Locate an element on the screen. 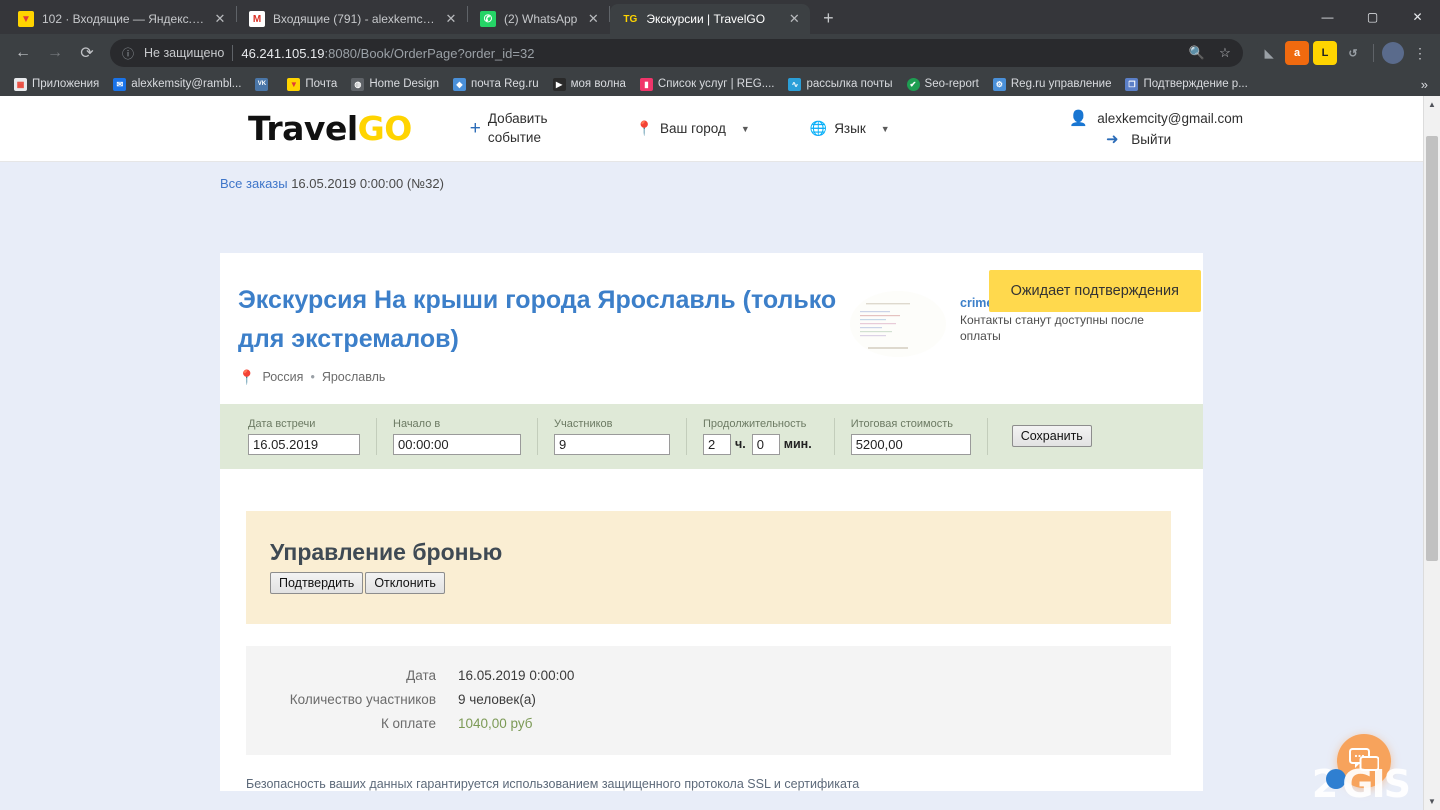 The height and width of the screenshot is (810, 1440). check-icon: ✔ is located at coordinates (913, 84).